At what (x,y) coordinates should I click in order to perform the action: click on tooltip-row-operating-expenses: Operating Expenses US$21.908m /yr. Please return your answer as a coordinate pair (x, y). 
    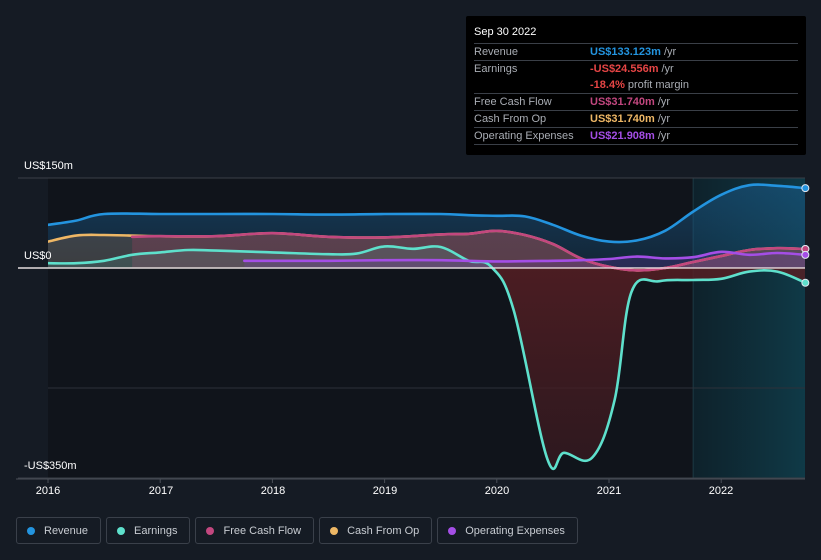
    Looking at the image, I should click on (636, 136).